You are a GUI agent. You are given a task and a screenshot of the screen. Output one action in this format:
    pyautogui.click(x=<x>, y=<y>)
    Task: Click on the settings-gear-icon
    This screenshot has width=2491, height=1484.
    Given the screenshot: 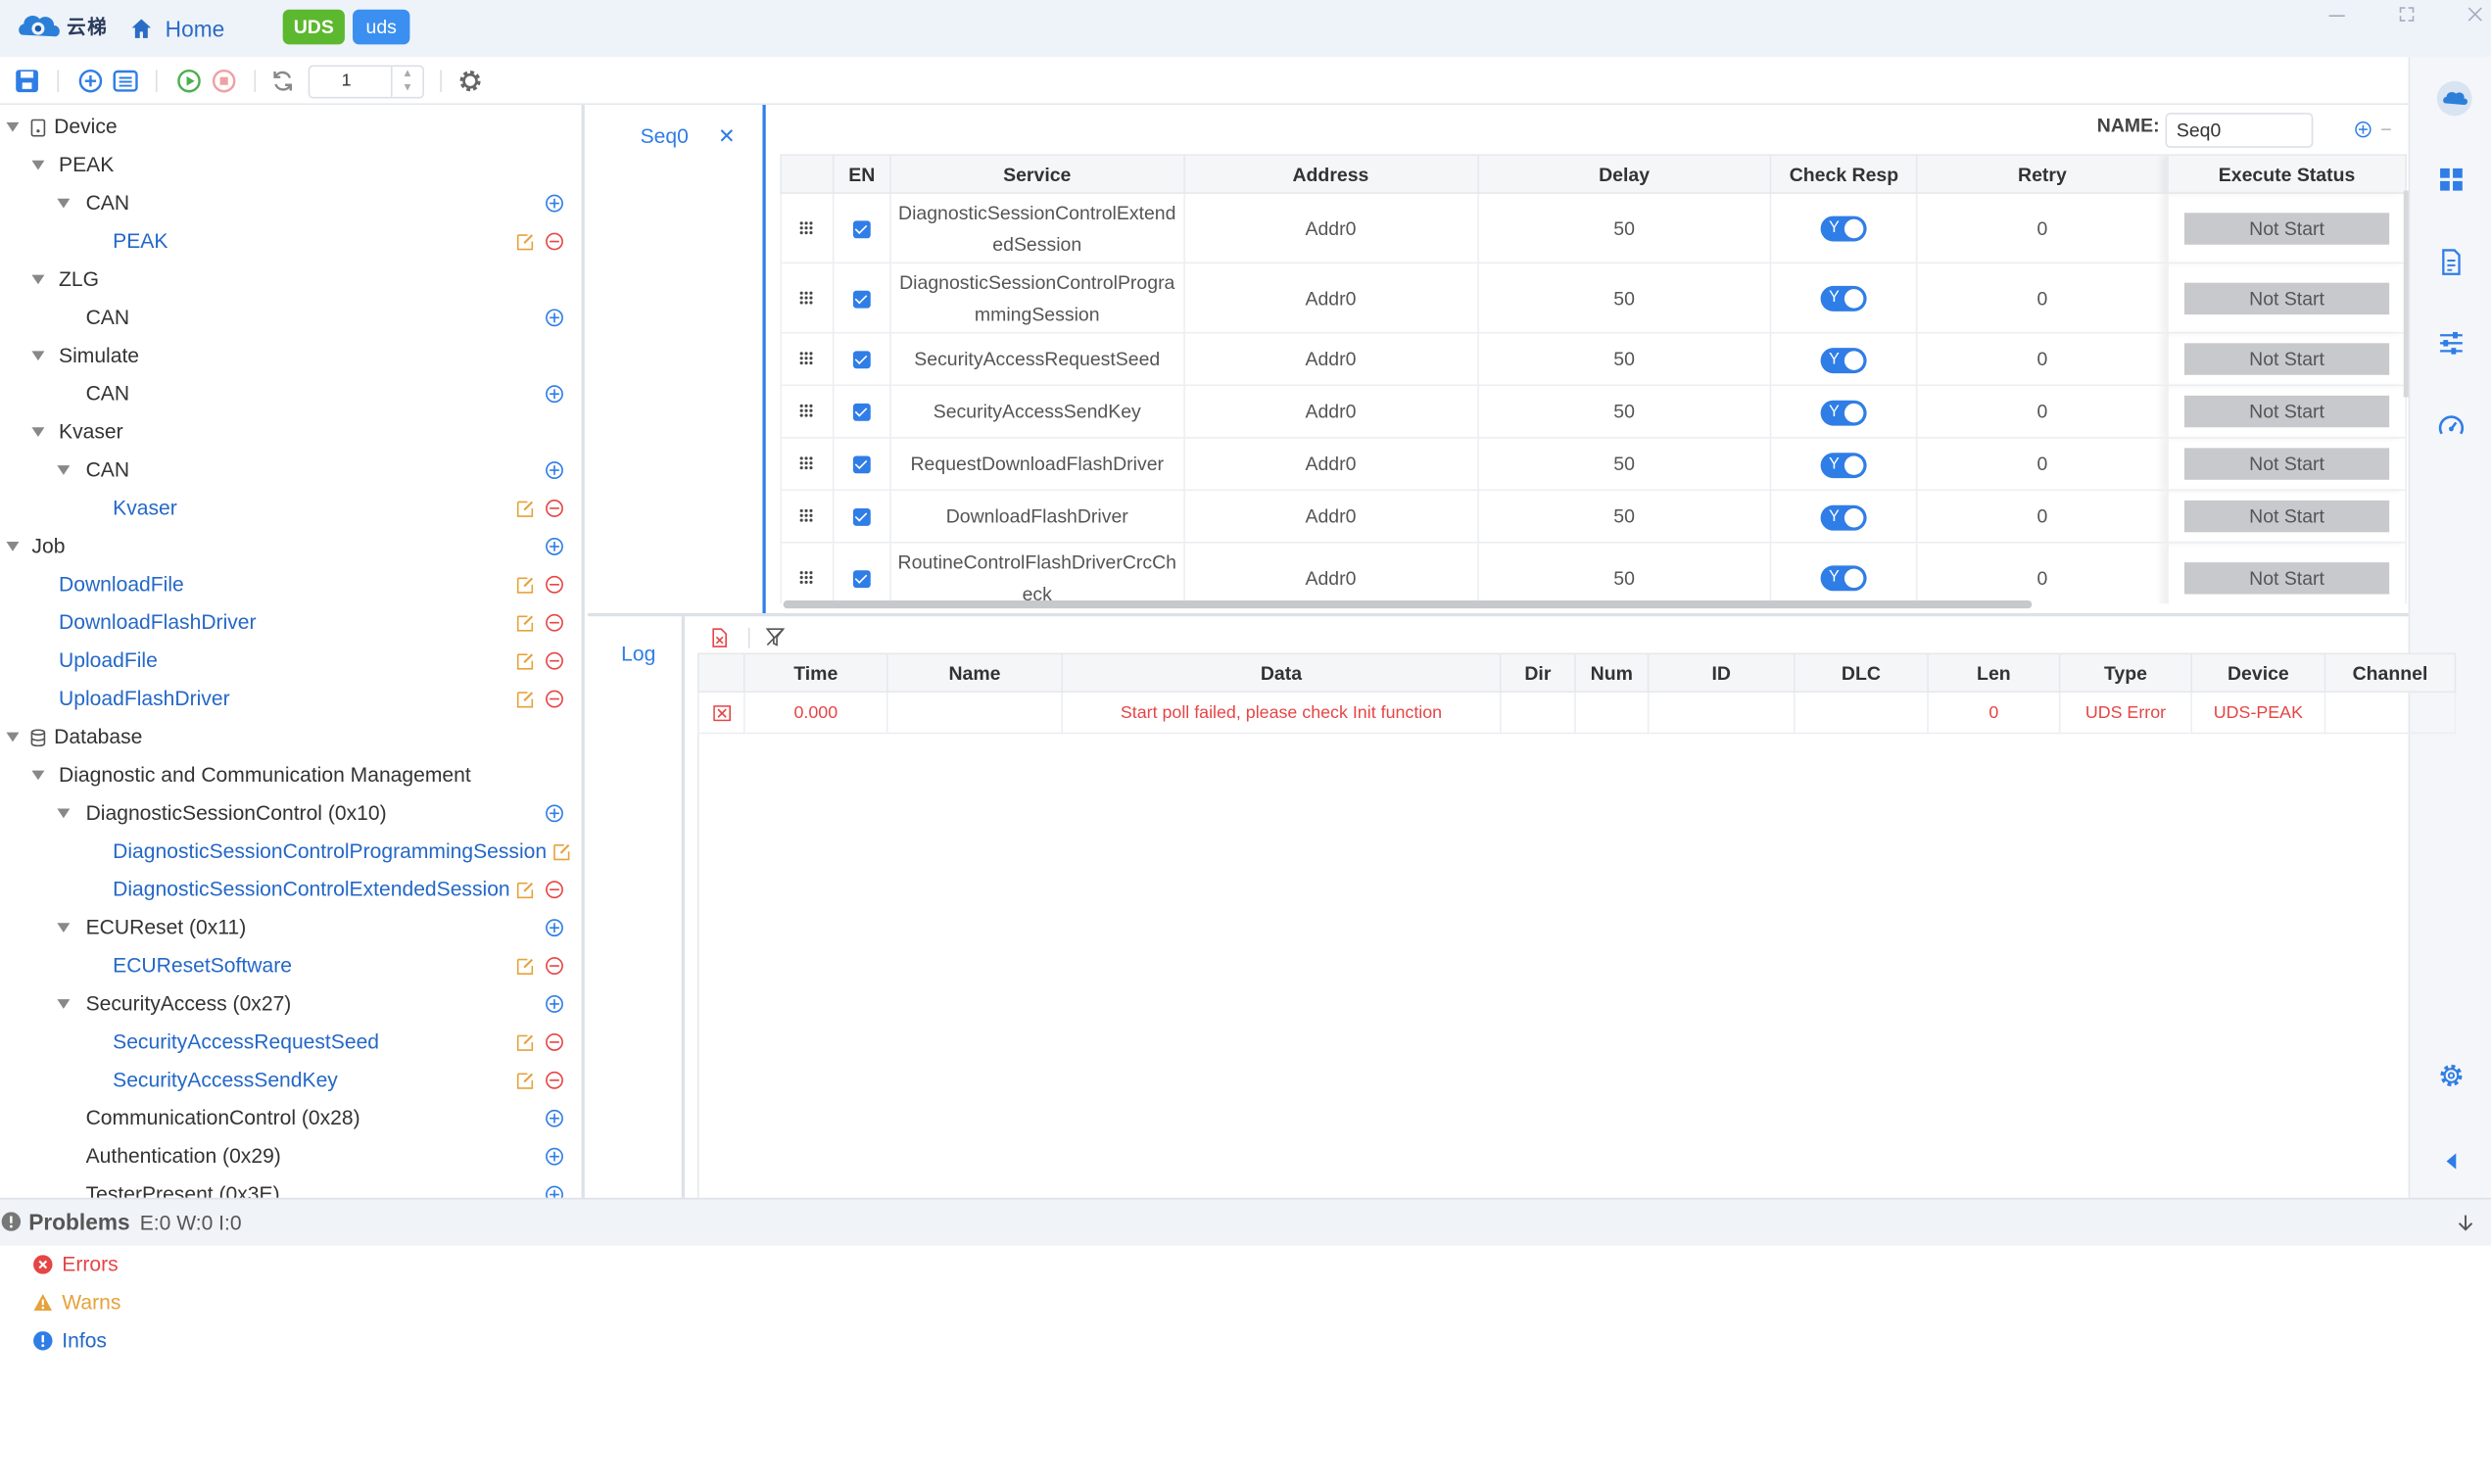 What is the action you would take?
    pyautogui.click(x=470, y=81)
    